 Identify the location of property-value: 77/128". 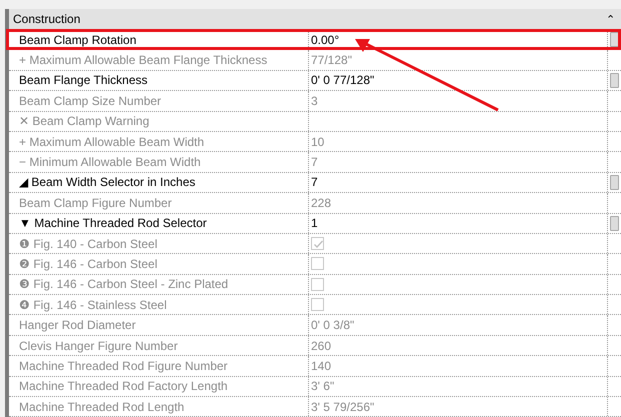
(331, 60).